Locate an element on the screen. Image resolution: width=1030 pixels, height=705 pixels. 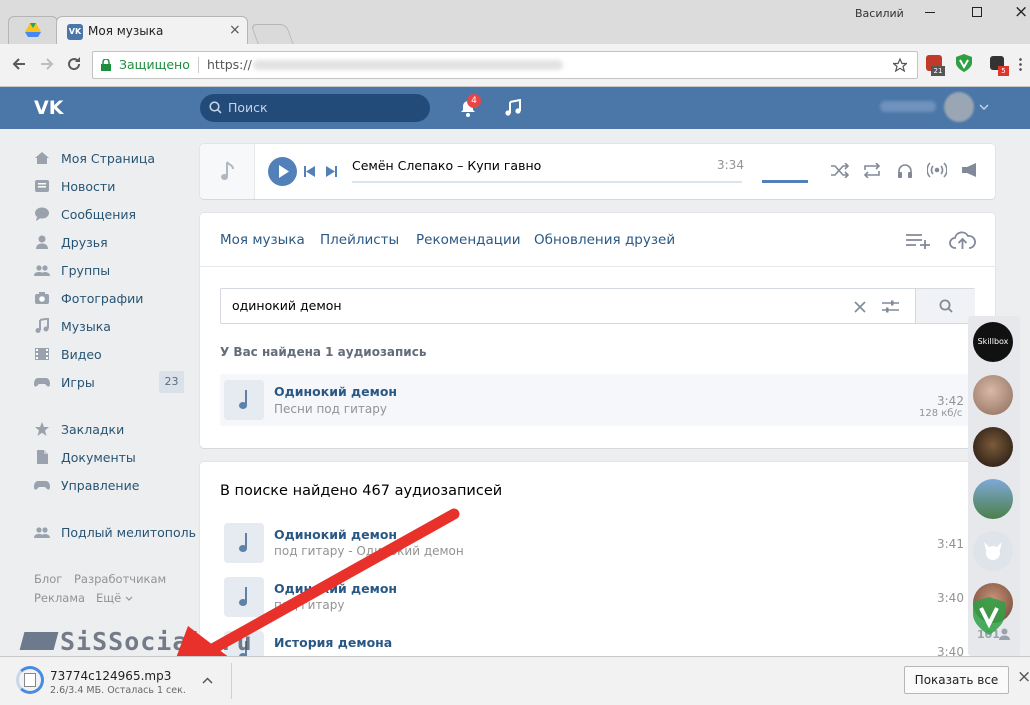
filter-settings-icon is located at coordinates (890, 306).